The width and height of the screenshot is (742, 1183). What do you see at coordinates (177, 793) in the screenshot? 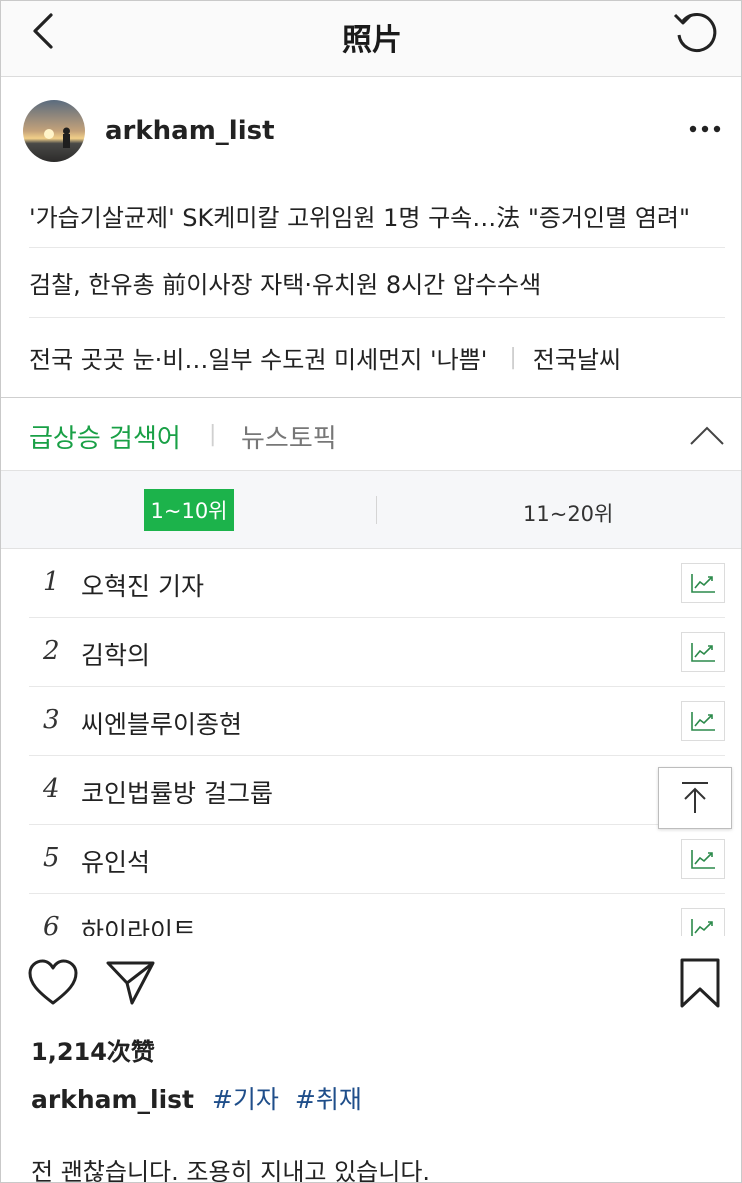
I see `rank-keyword: 코인법률방 걸그룹` at bounding box center [177, 793].